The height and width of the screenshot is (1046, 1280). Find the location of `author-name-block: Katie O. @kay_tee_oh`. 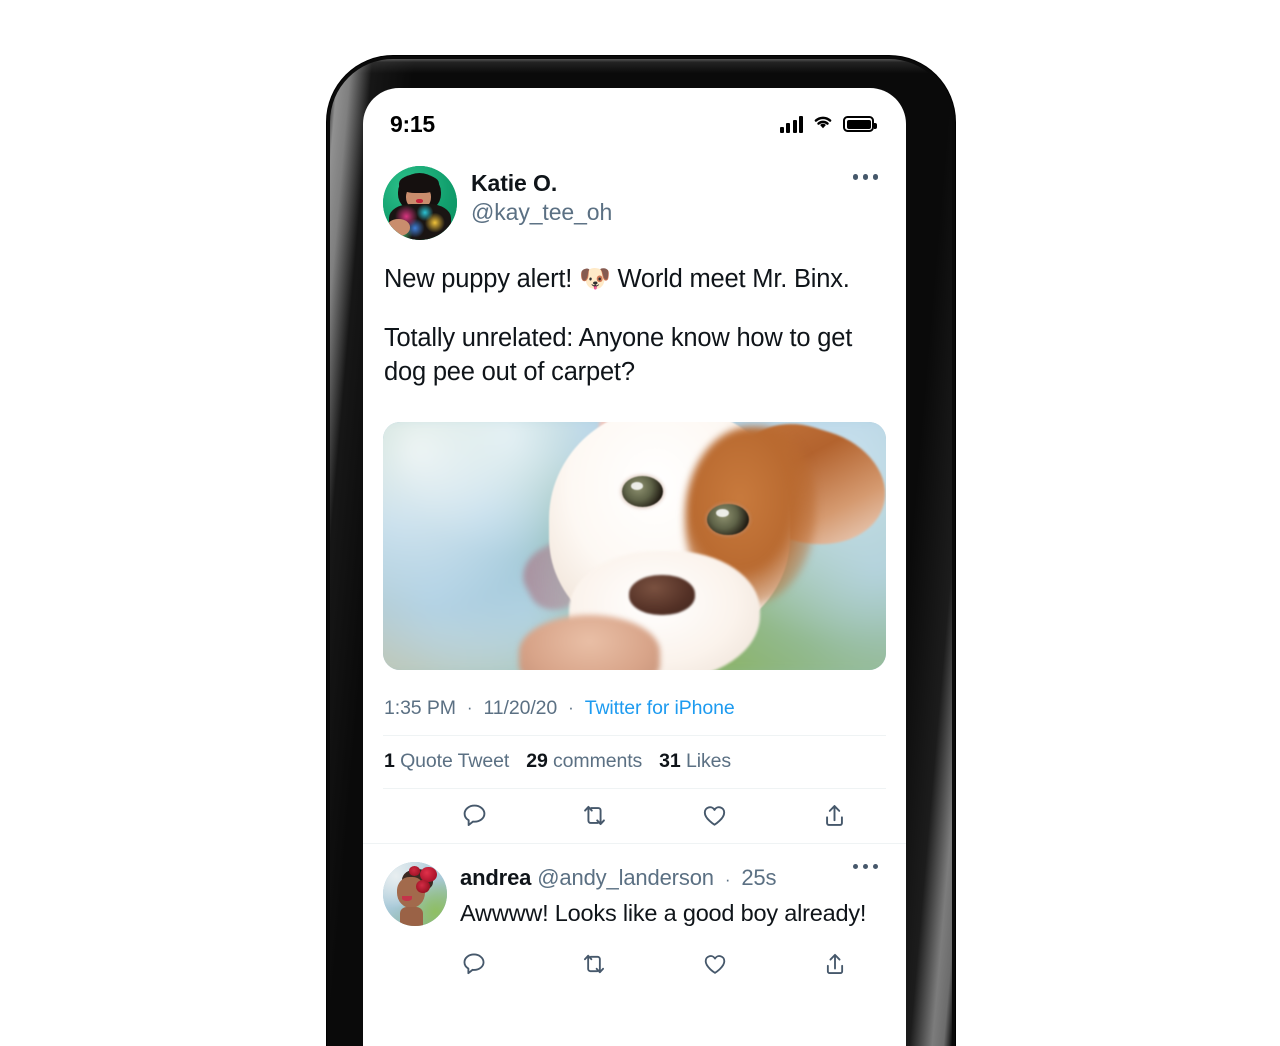

author-name-block: Katie O. @kay_tee_oh is located at coordinates (541, 197).